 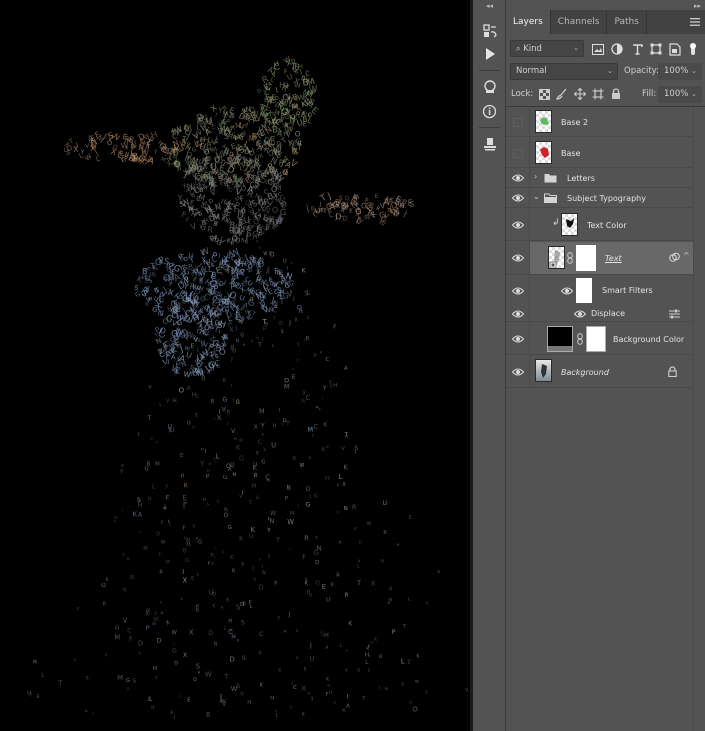 What do you see at coordinates (138, 434) in the screenshot?
I see `svg-text: J` at bounding box center [138, 434].